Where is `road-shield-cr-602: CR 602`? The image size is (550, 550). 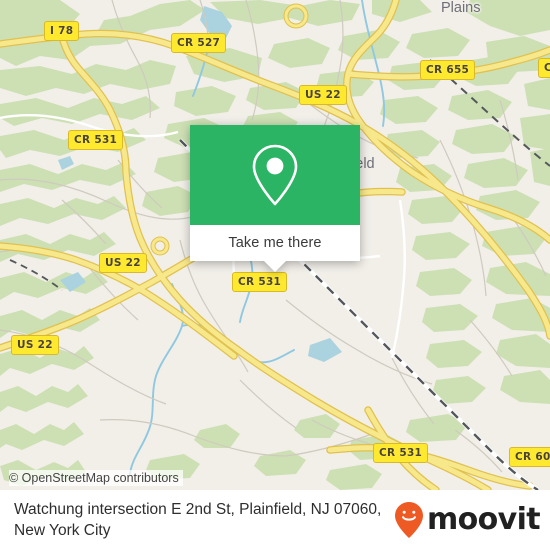 road-shield-cr-602: CR 602 is located at coordinates (529, 457).